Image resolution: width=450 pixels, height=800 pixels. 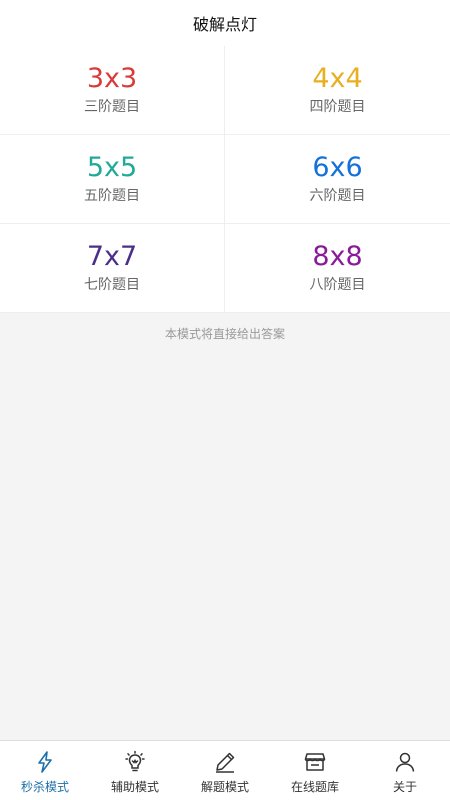 I want to click on mode-hint: 本模式将直接给出答案, so click(x=224, y=334).